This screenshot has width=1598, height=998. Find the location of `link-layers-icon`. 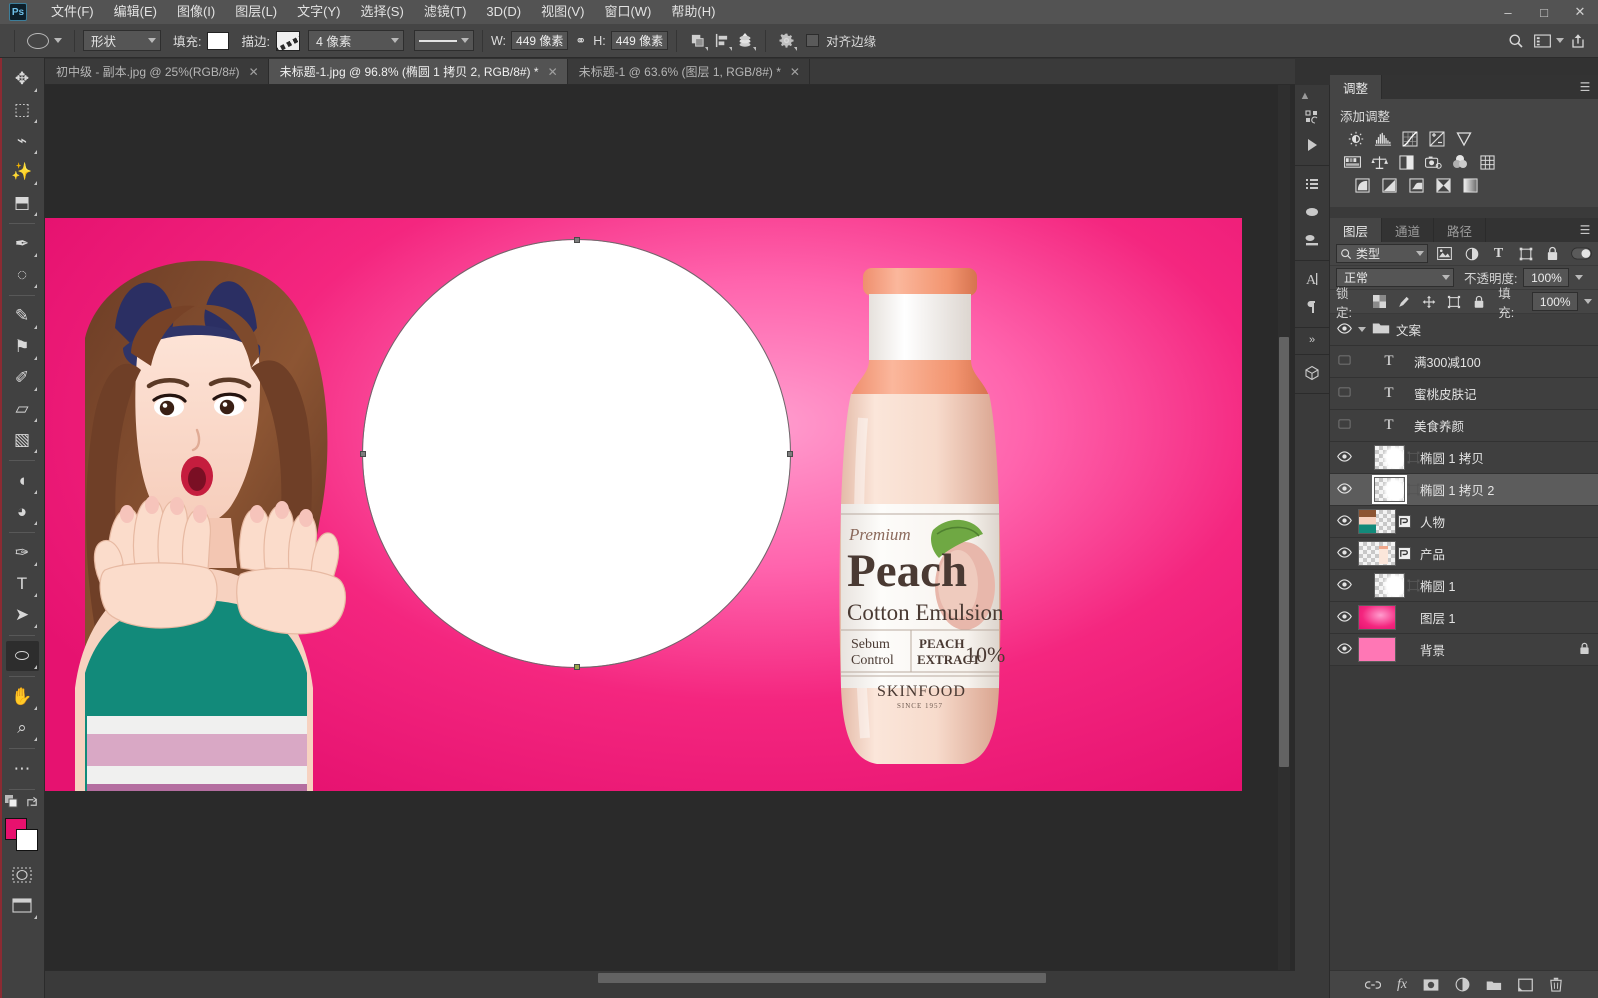

link-layers-icon is located at coordinates (1372, 985).